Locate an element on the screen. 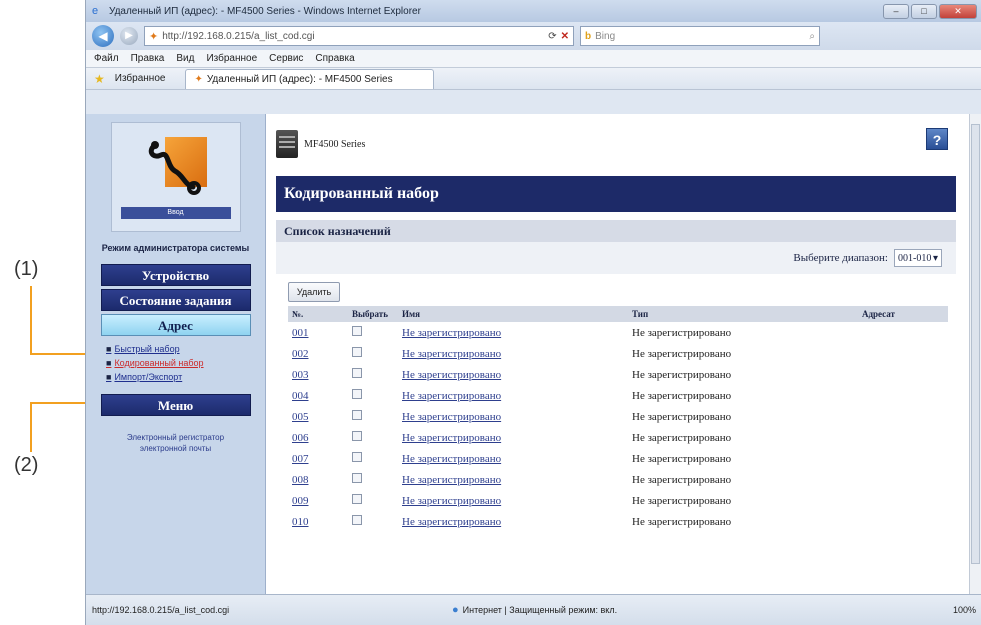 This screenshot has height=625, width=981. minimize-button: – is located at coordinates (896, 11).